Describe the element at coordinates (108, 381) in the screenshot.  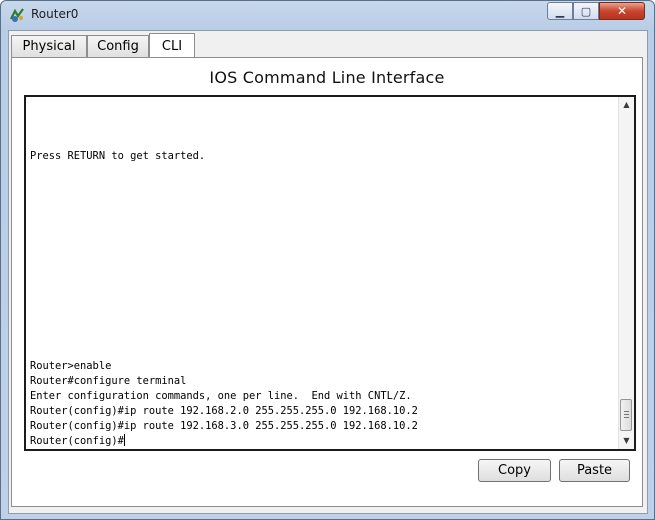
I see `terminal-line: Router#configure terminal` at that location.